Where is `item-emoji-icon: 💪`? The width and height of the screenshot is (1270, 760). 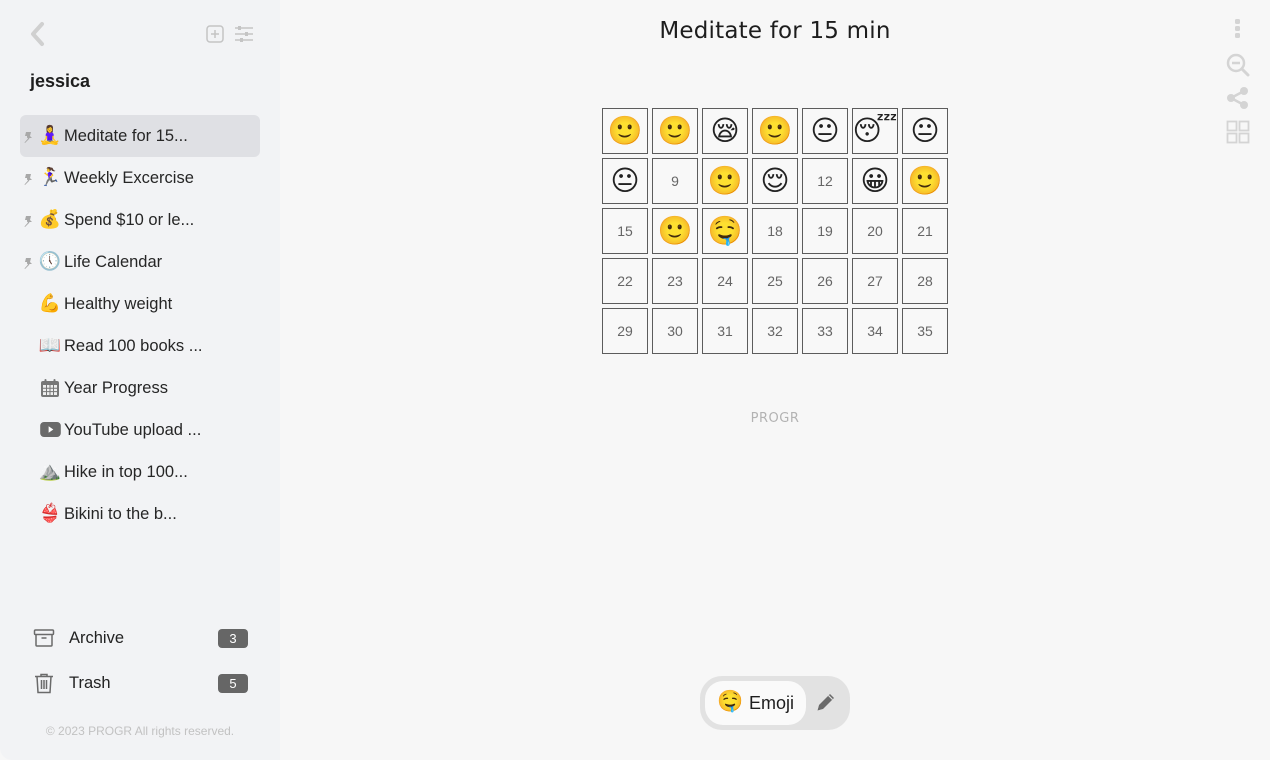
item-emoji-icon: 💪 is located at coordinates (50, 303).